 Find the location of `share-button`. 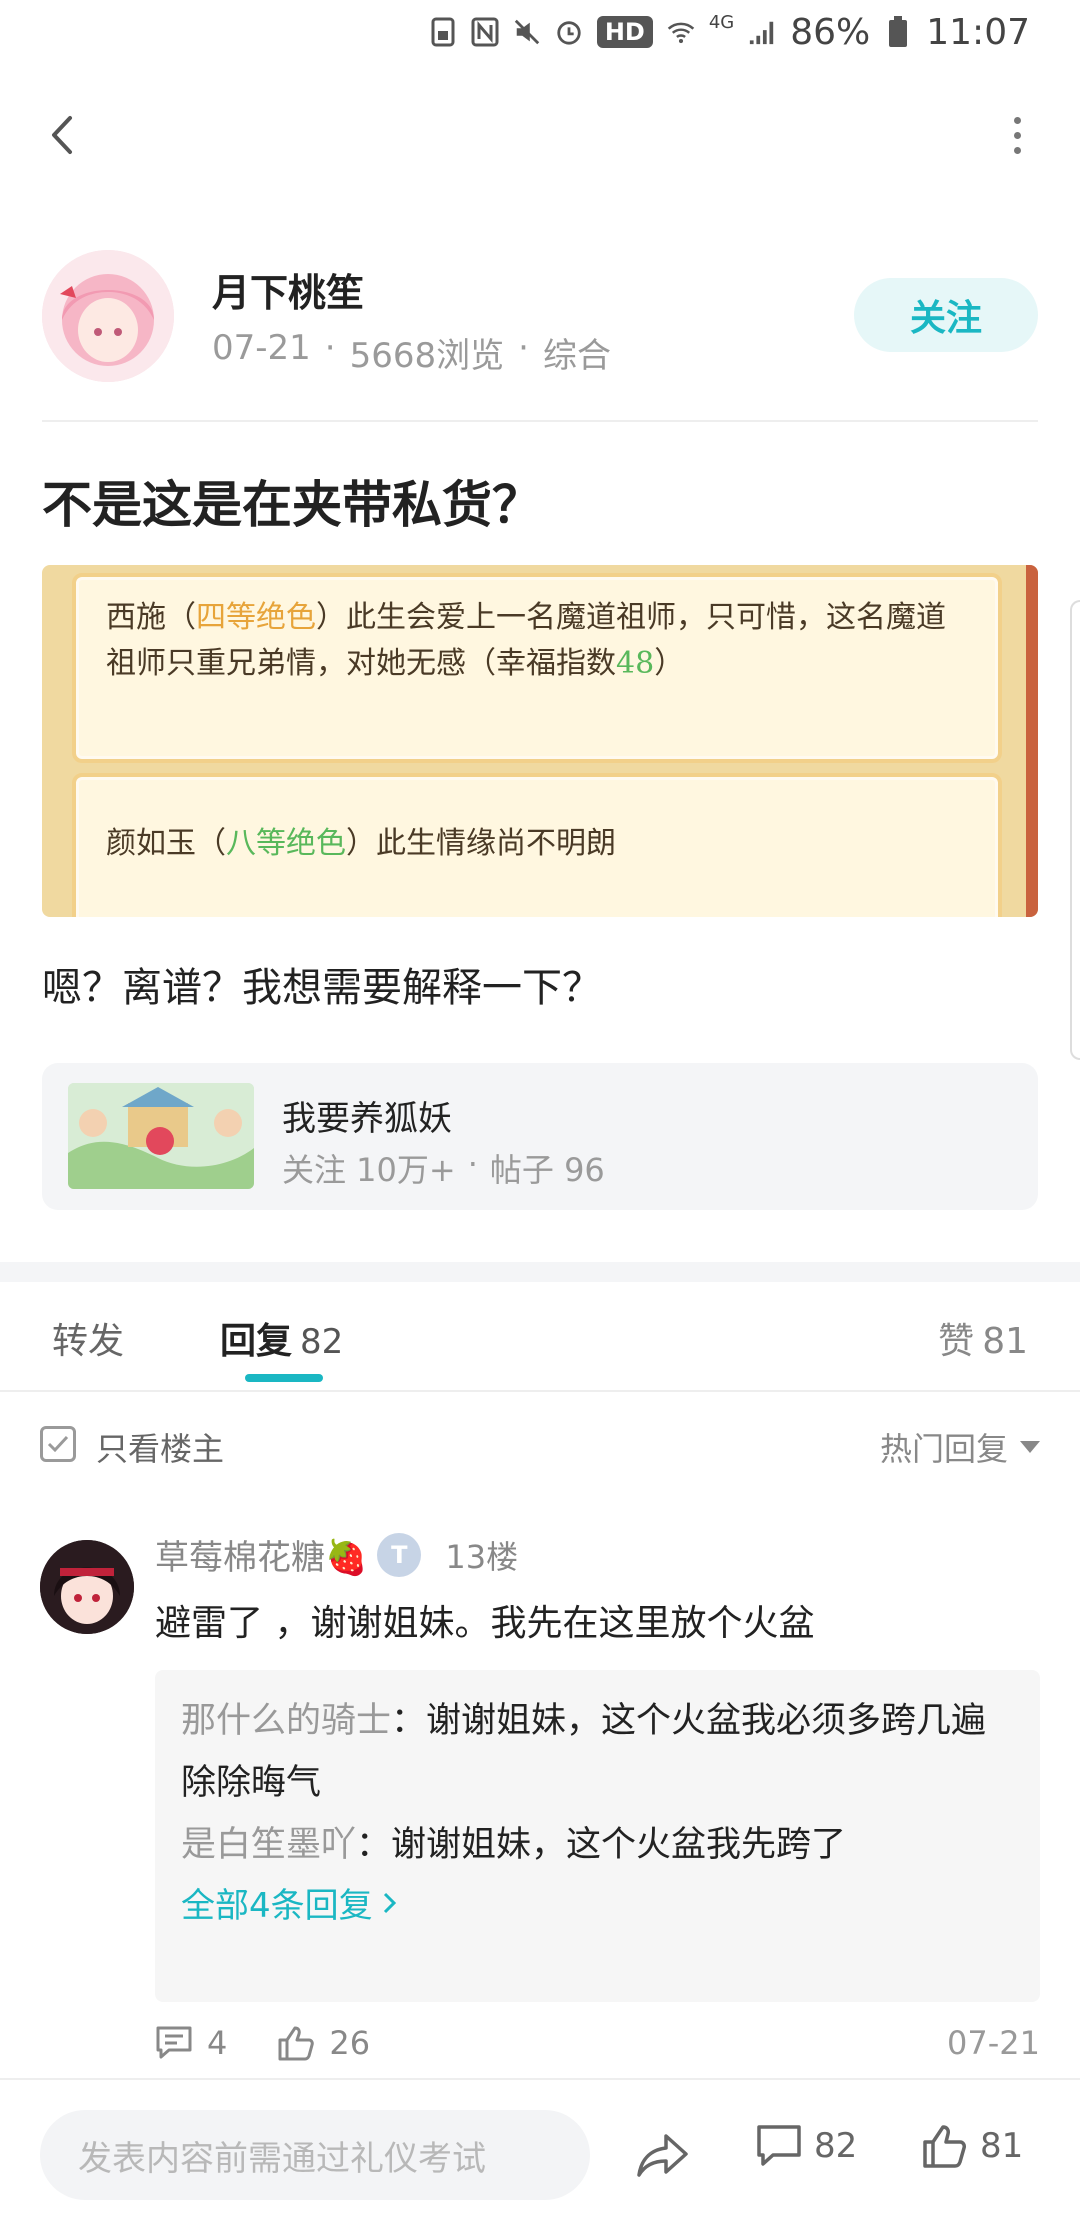

share-button is located at coordinates (663, 2155).